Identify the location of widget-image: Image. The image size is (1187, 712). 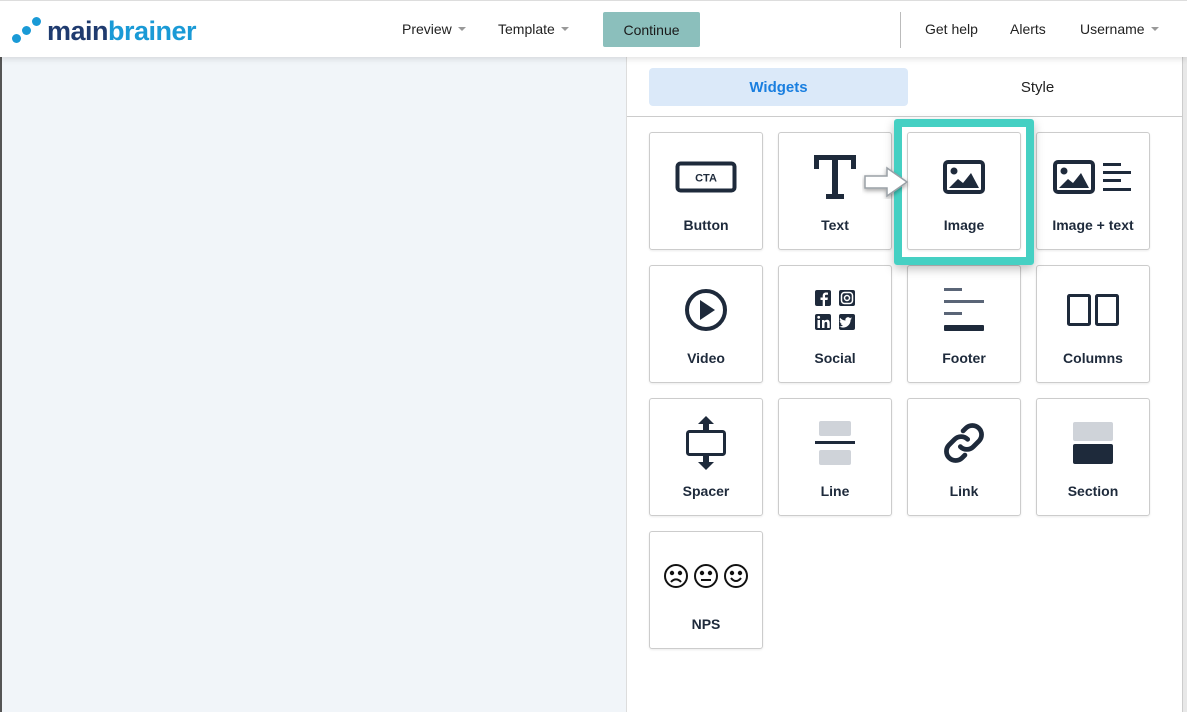
(964, 191).